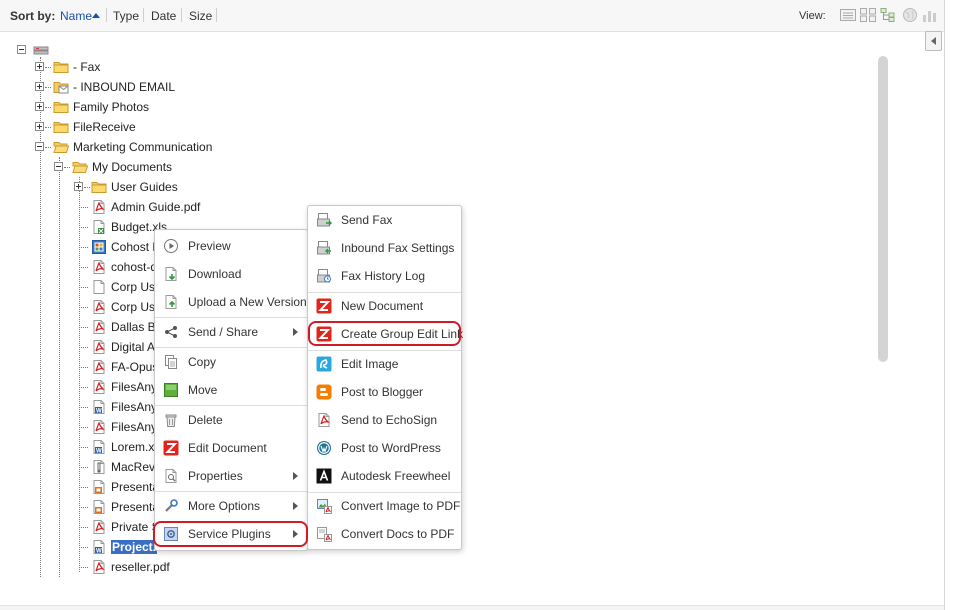 Image resolution: width=955 pixels, height=610 pixels. What do you see at coordinates (130, 567) in the screenshot?
I see `file-row: reseller.pdf` at bounding box center [130, 567].